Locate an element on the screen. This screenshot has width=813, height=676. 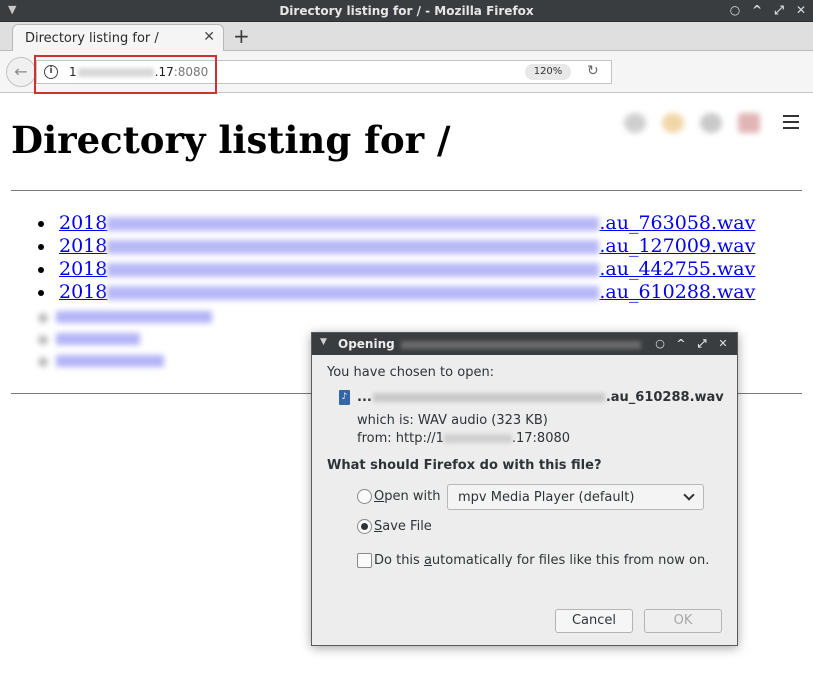
file-link: 2018 .au_127009.wav is located at coordinates (407, 246).